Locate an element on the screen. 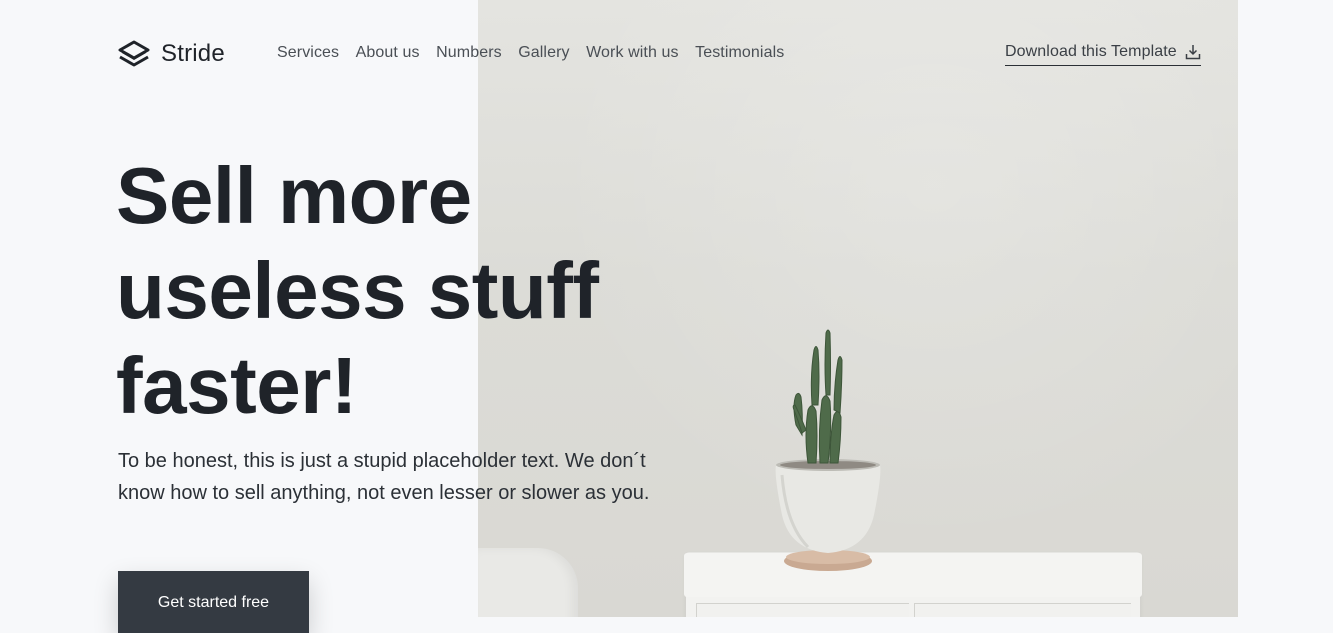 The width and height of the screenshot is (1333, 633). cactus-plant-image is located at coordinates (828, 450).